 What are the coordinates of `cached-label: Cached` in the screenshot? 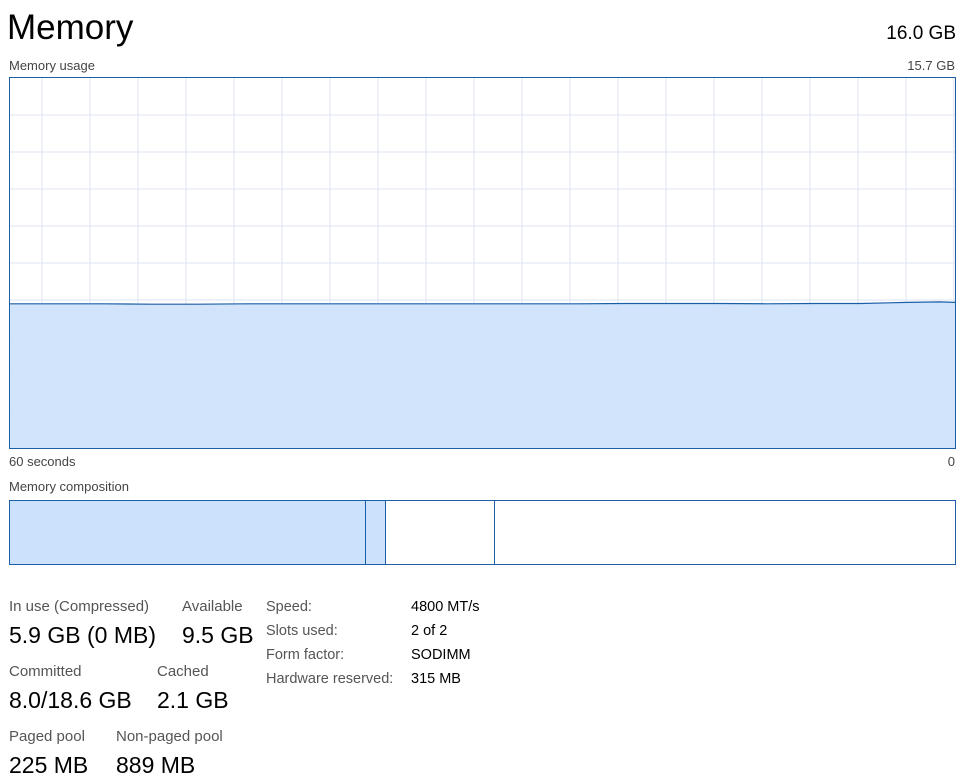 It's located at (183, 671).